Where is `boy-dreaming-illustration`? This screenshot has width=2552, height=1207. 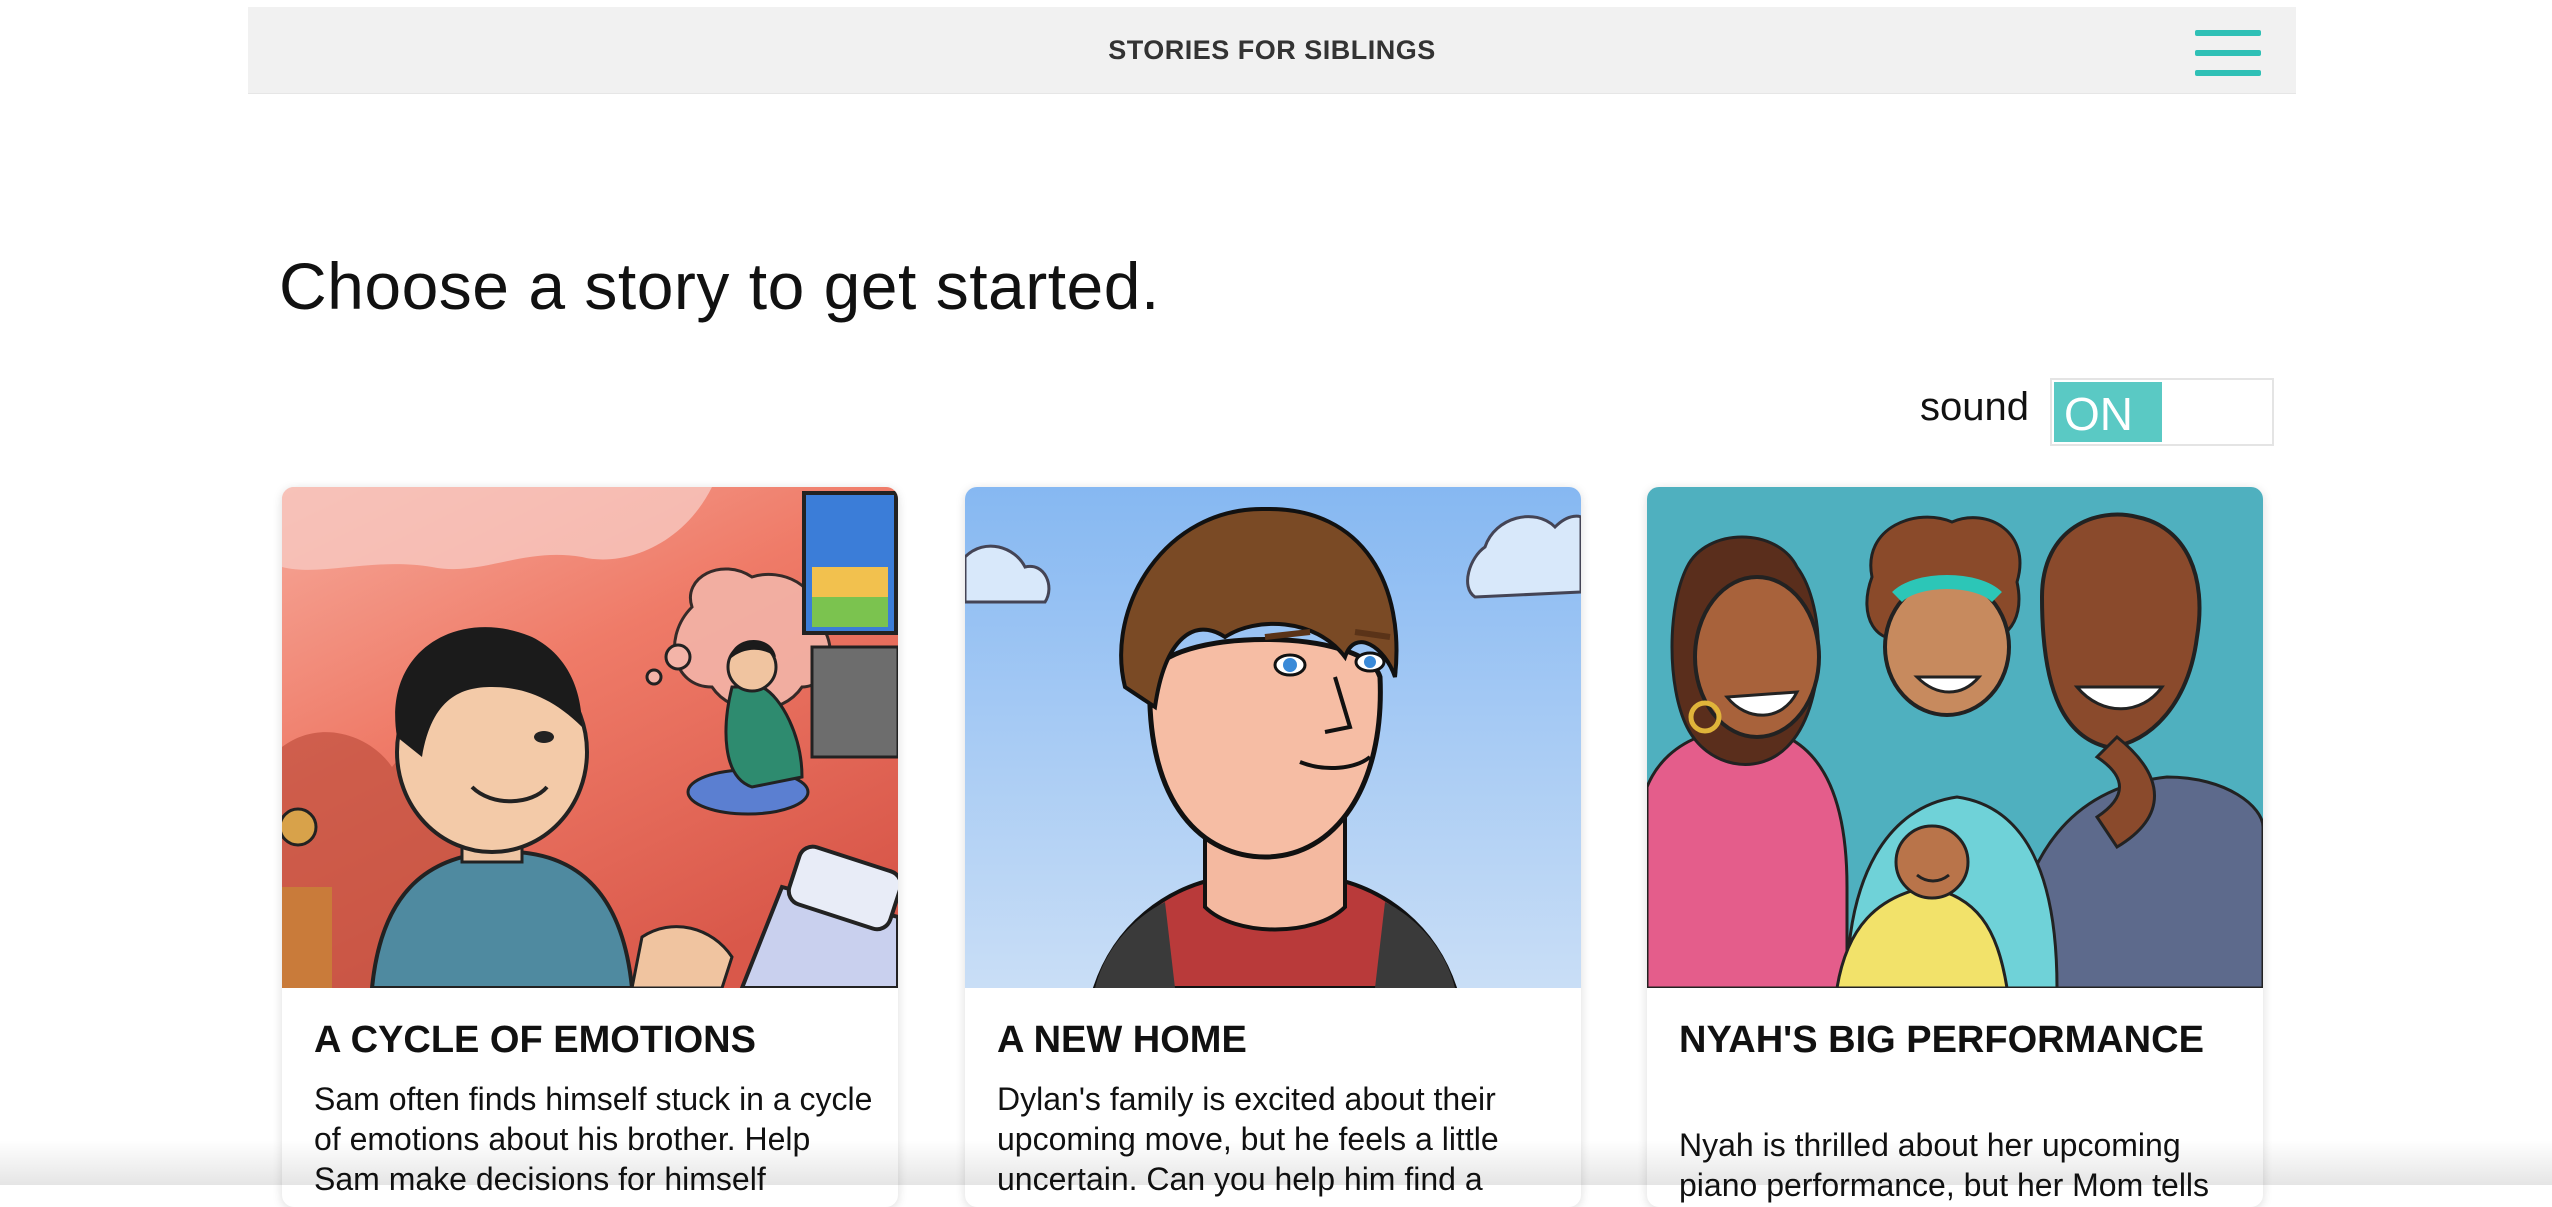
boy-dreaming-illustration is located at coordinates (590, 737).